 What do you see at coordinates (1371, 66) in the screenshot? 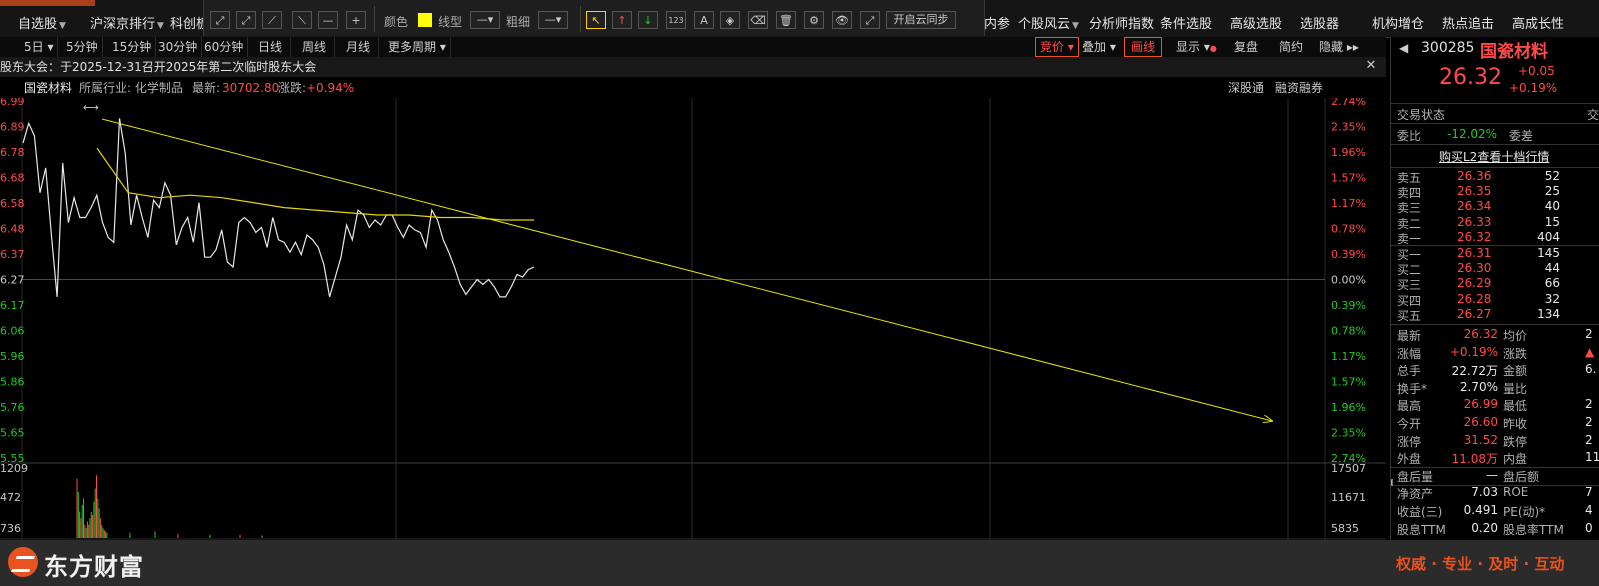
I see `close-notice-icon: ✕` at bounding box center [1371, 66].